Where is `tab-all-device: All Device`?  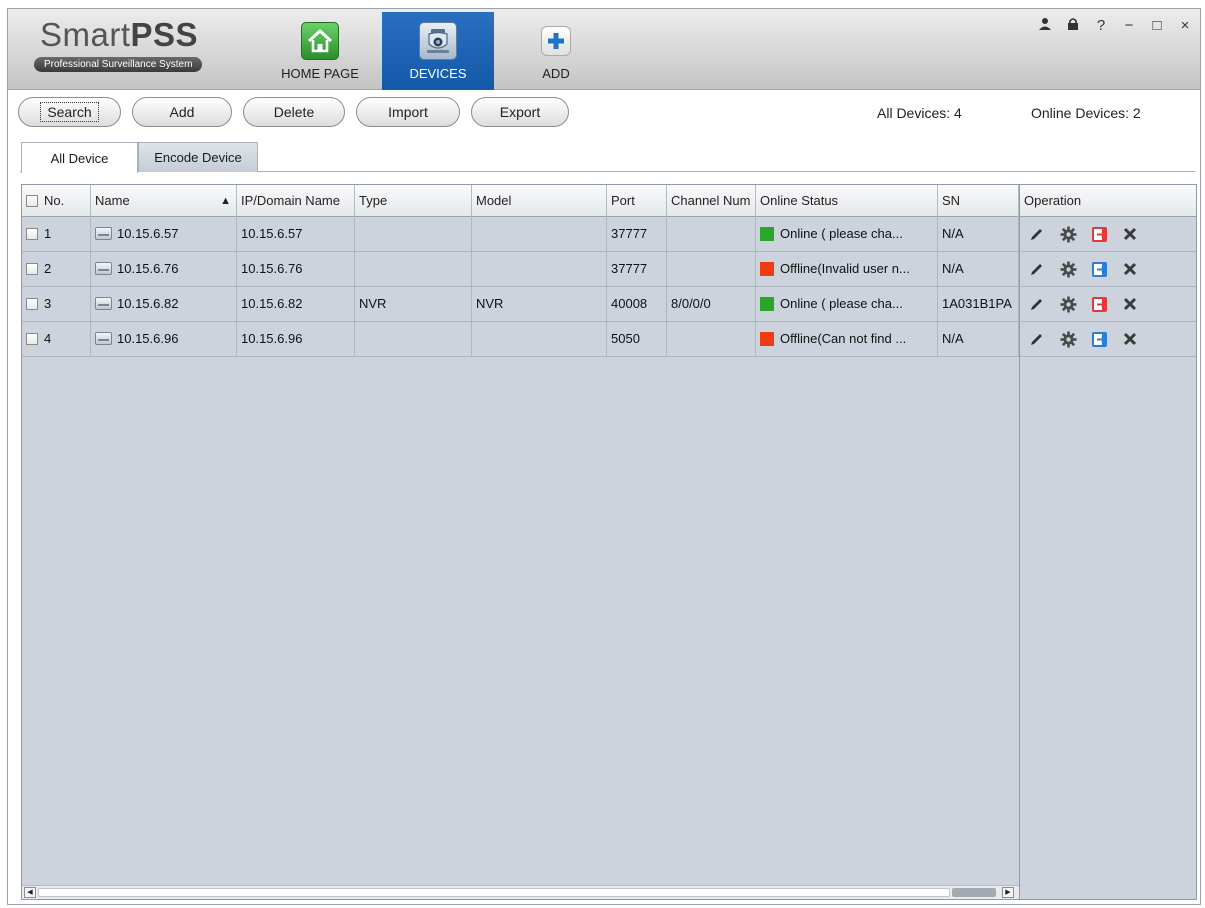 tab-all-device: All Device is located at coordinates (79, 157).